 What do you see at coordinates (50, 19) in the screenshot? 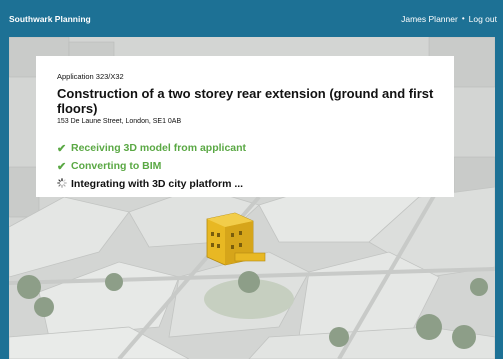
I see `brand-title: Southwark Planning` at bounding box center [50, 19].